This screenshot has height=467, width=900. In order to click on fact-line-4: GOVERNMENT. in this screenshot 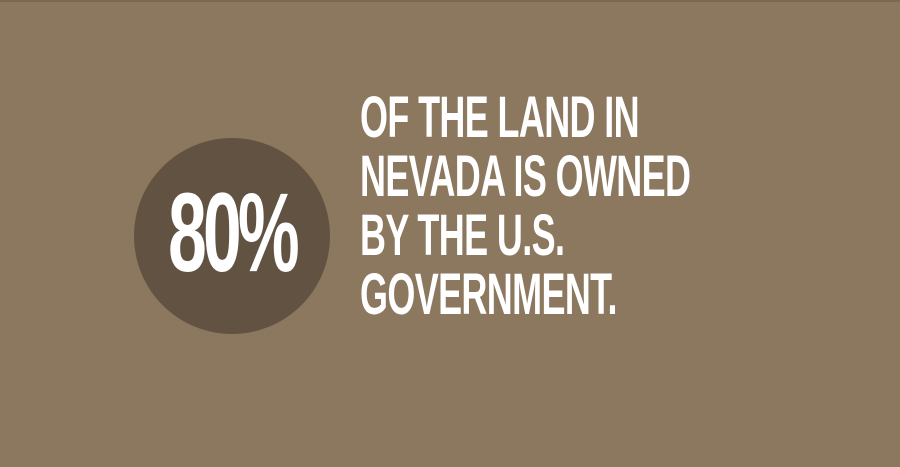, I will do `click(489, 294)`.